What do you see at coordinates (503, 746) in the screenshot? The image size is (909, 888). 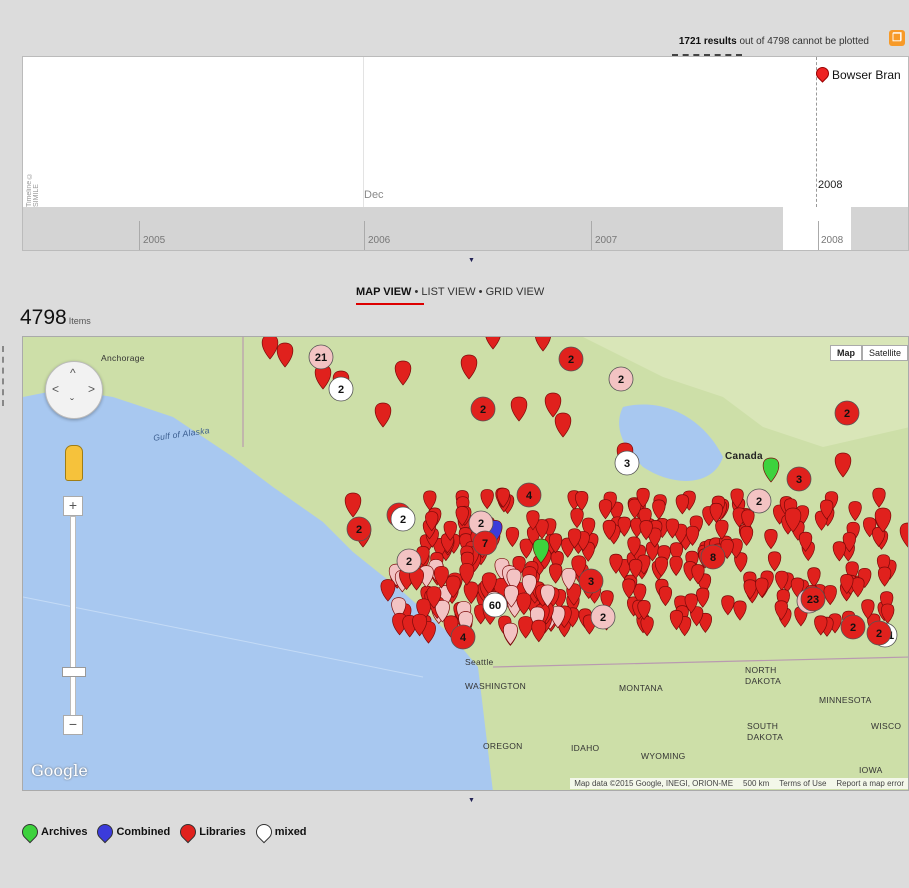 I see `map-label-oregon: OREGON` at bounding box center [503, 746].